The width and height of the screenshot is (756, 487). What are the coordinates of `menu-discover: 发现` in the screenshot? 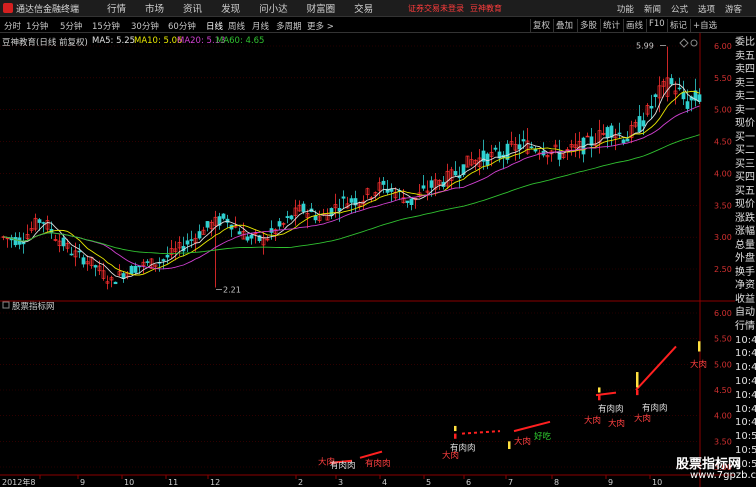 It's located at (230, 8).